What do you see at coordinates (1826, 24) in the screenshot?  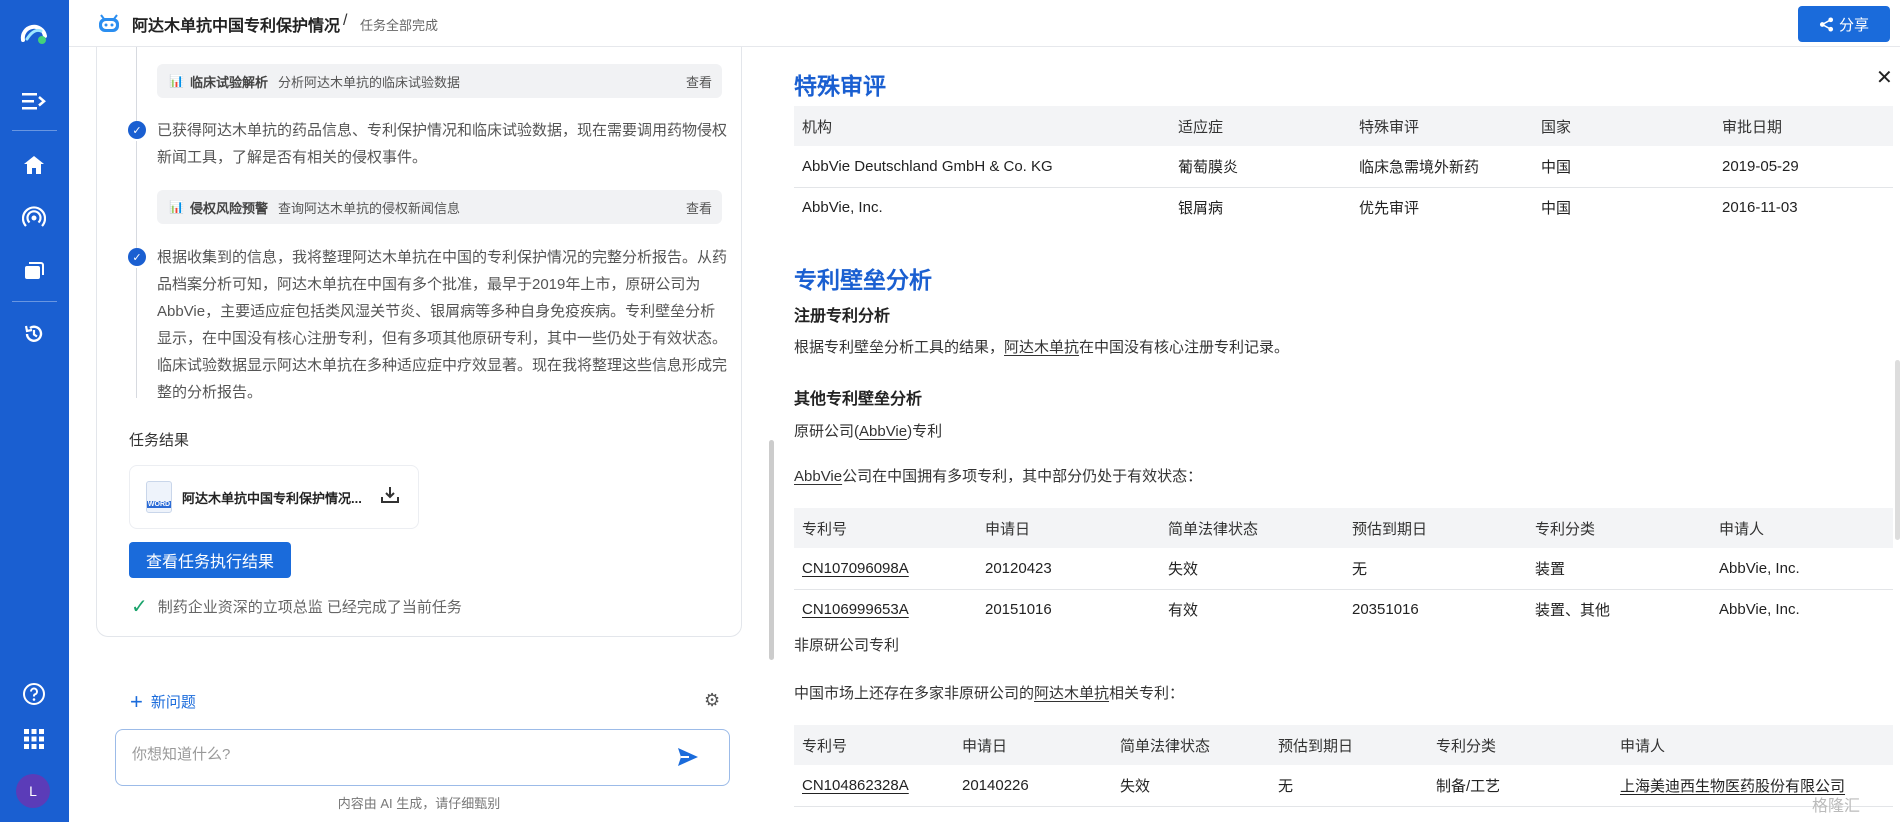 I see `share-icon` at bounding box center [1826, 24].